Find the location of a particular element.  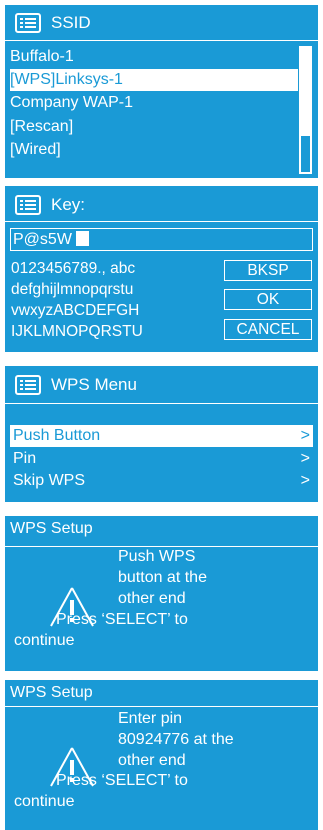

char-set-line: defghijlmnopqrstu is located at coordinates (72, 290).